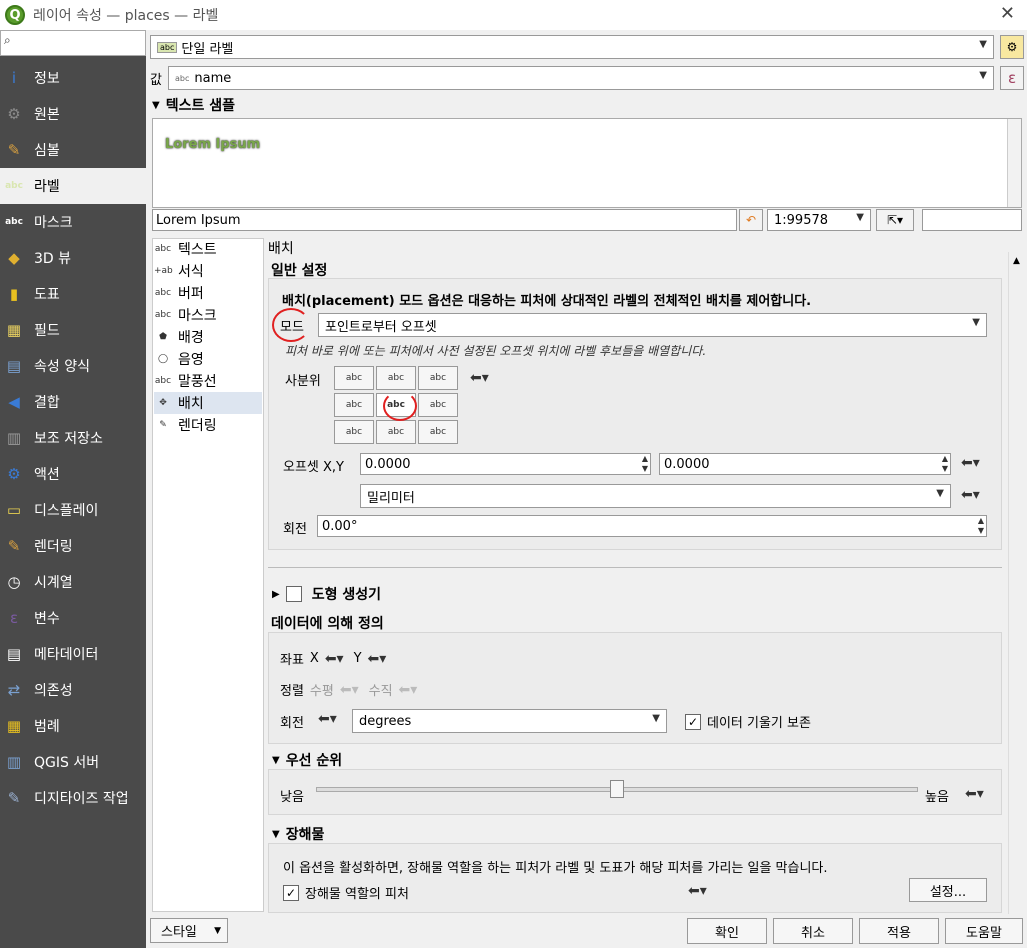  I want to click on sidebar-search-input: ⌕, so click(73, 43).